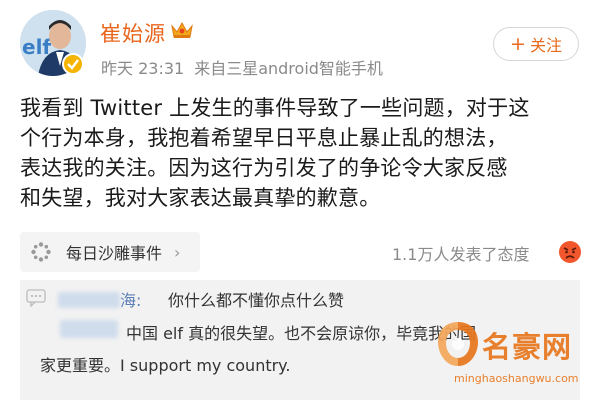  I want to click on post-text-line: 我看到 Twitter 上发生的事件导致了一些问题，对于这, so click(275, 108).